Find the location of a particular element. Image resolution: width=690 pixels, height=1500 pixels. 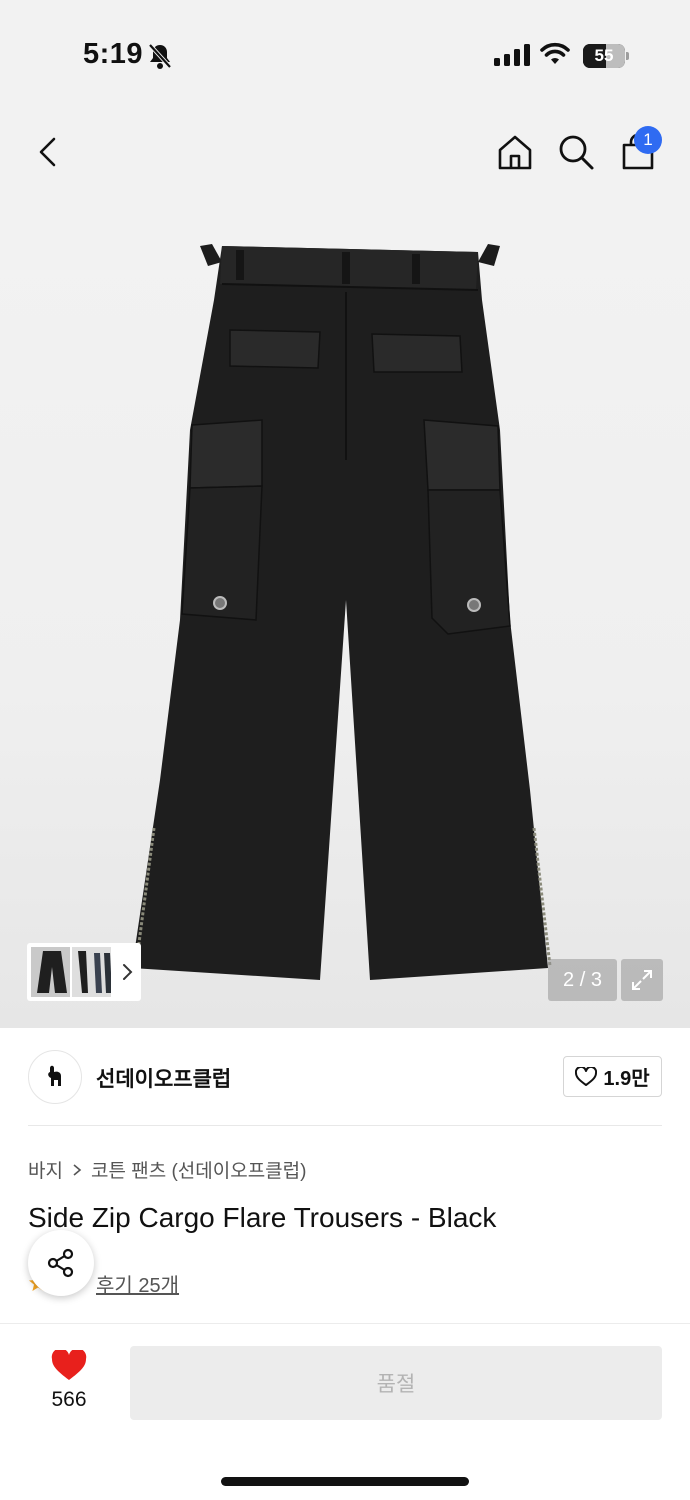

bottom-action-bar: 566 품절 is located at coordinates (345, 1412).